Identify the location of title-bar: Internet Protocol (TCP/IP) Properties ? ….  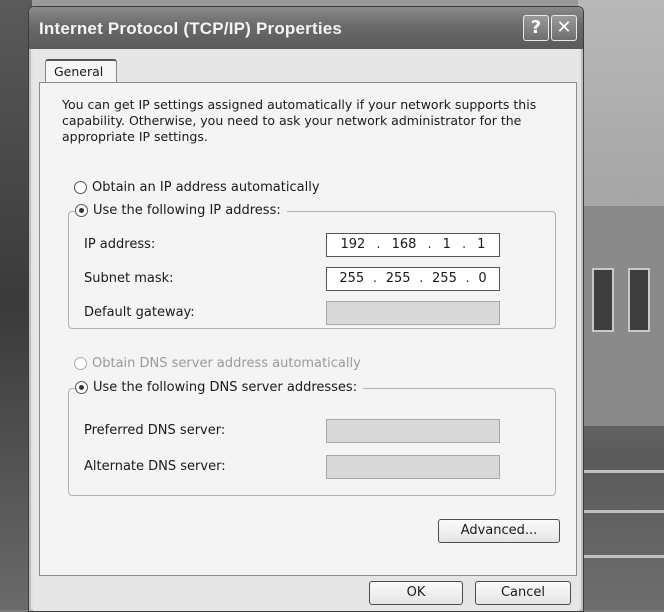
(306, 28).